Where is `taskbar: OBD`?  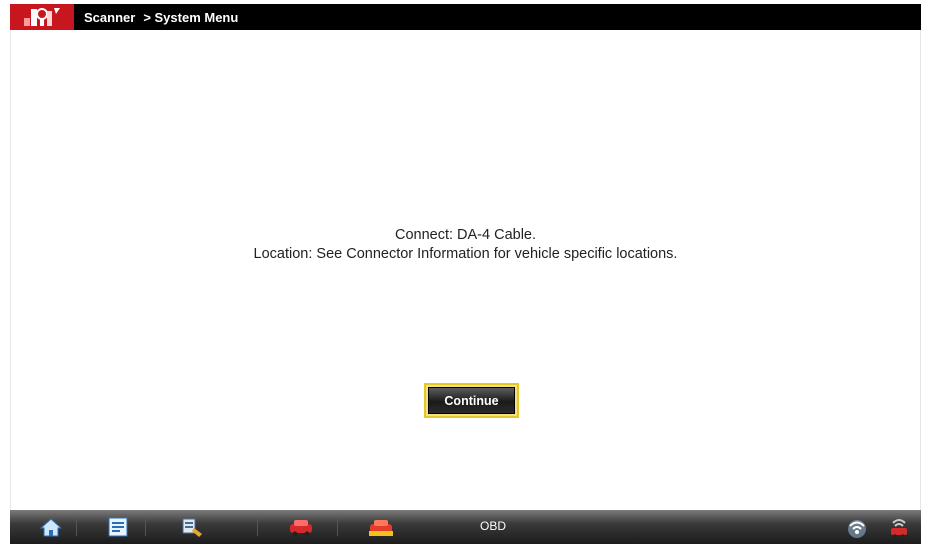 taskbar: OBD is located at coordinates (465, 527).